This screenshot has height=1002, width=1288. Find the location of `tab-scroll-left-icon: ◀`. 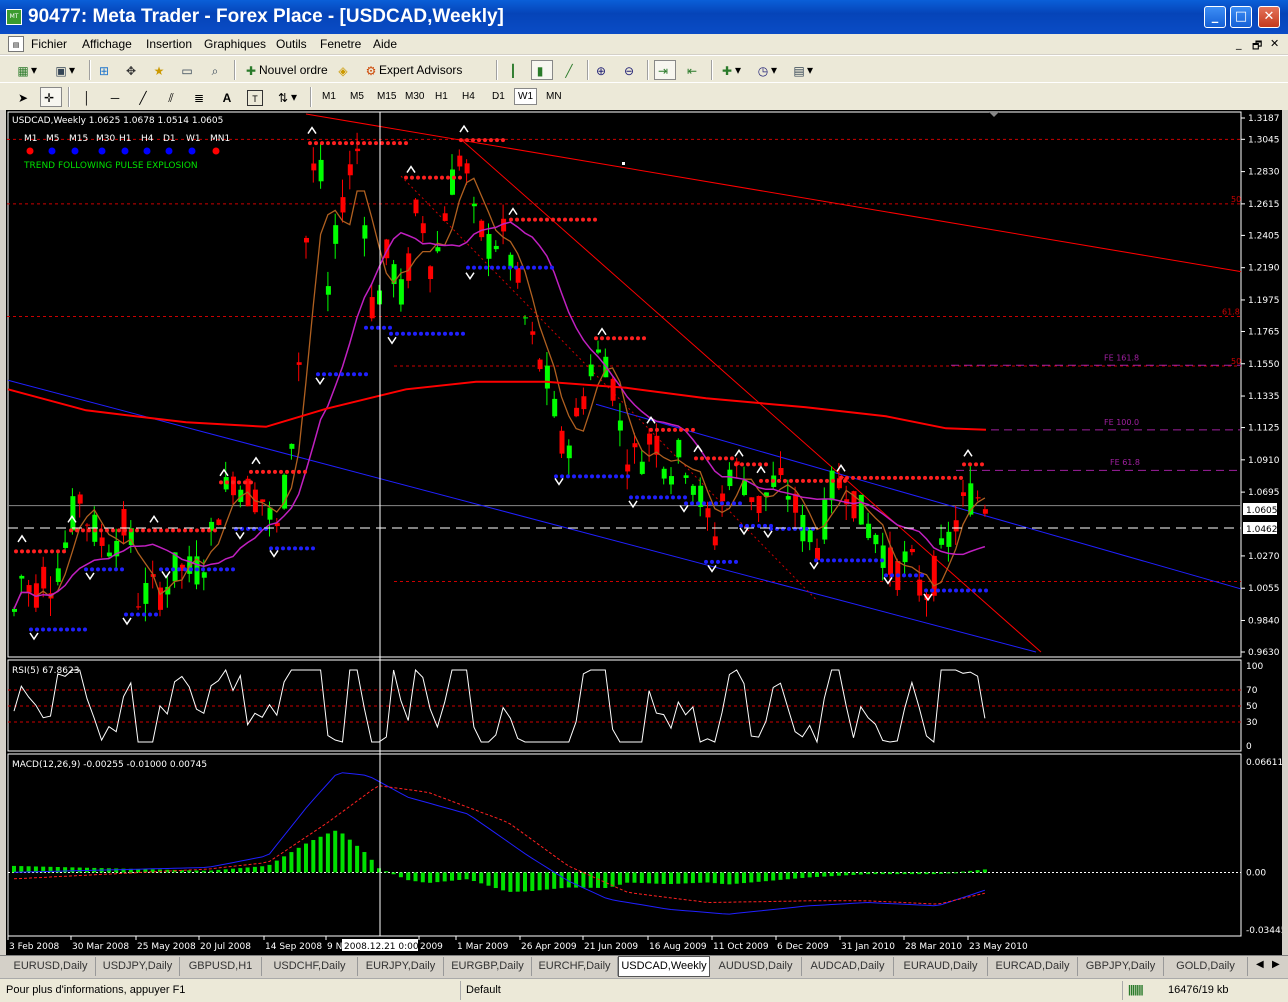

tab-scroll-left-icon: ◀ is located at coordinates (1260, 964).